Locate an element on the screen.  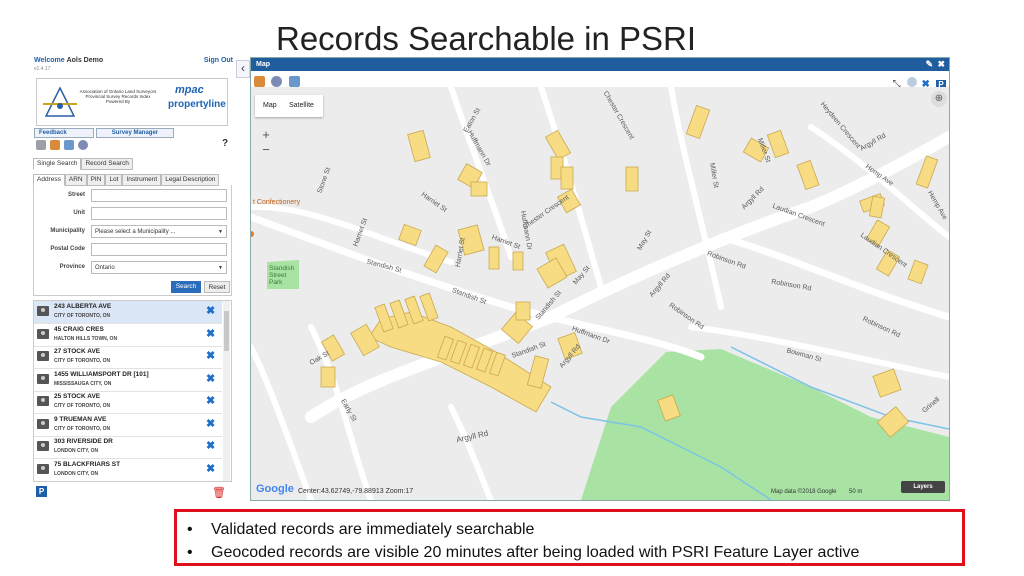
top-links: Feedback Survey Manager is located at coordinates (104, 133).